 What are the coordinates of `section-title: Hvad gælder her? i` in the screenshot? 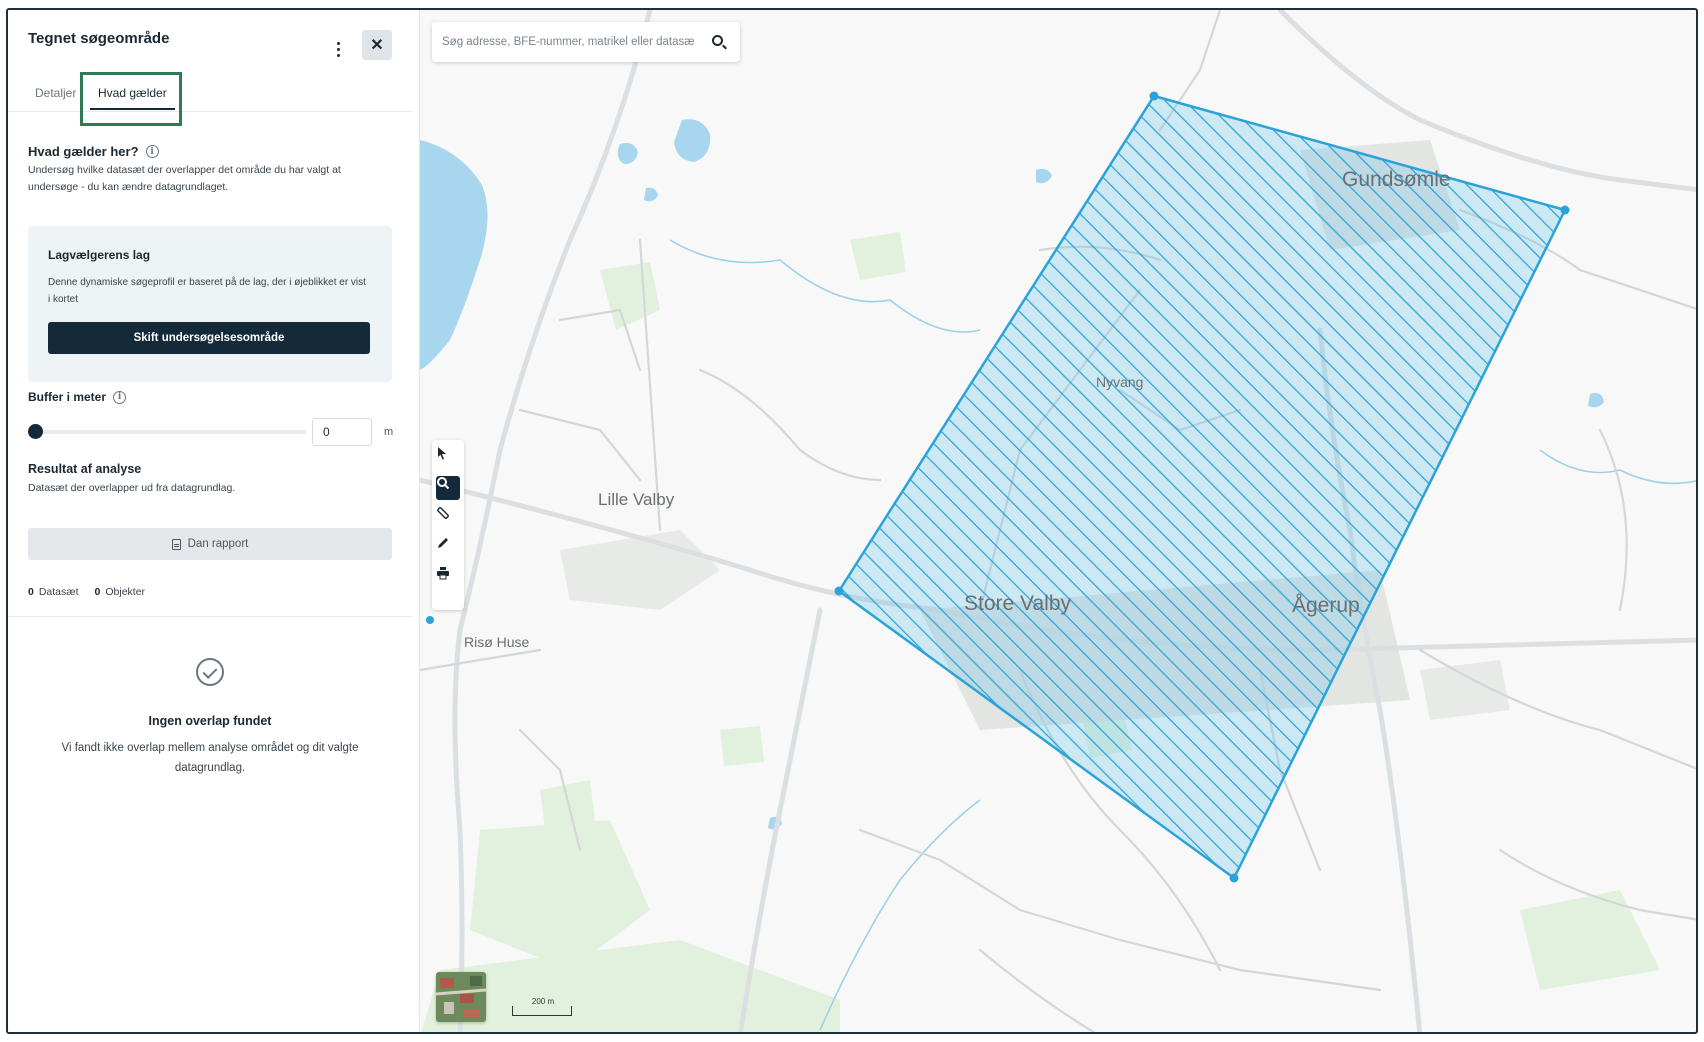 It's located at (93, 151).